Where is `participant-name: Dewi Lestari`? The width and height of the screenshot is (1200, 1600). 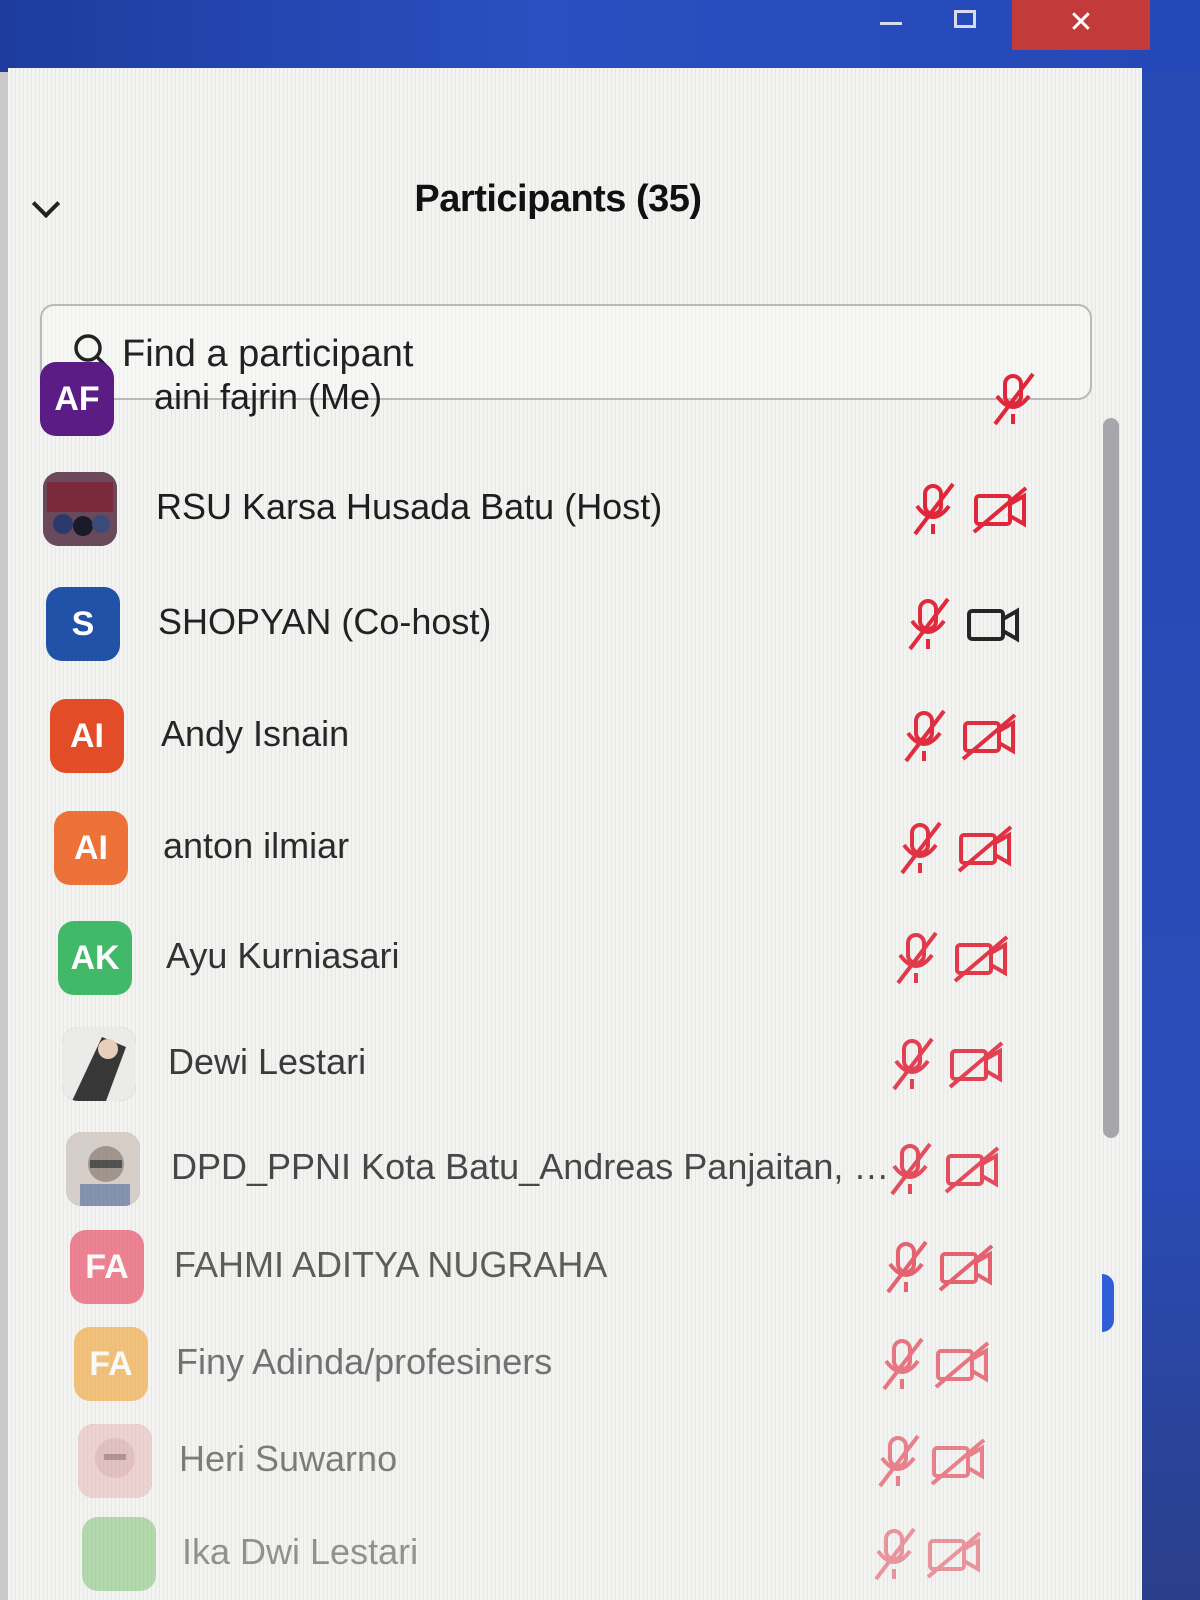 participant-name: Dewi Lestari is located at coordinates (267, 1061).